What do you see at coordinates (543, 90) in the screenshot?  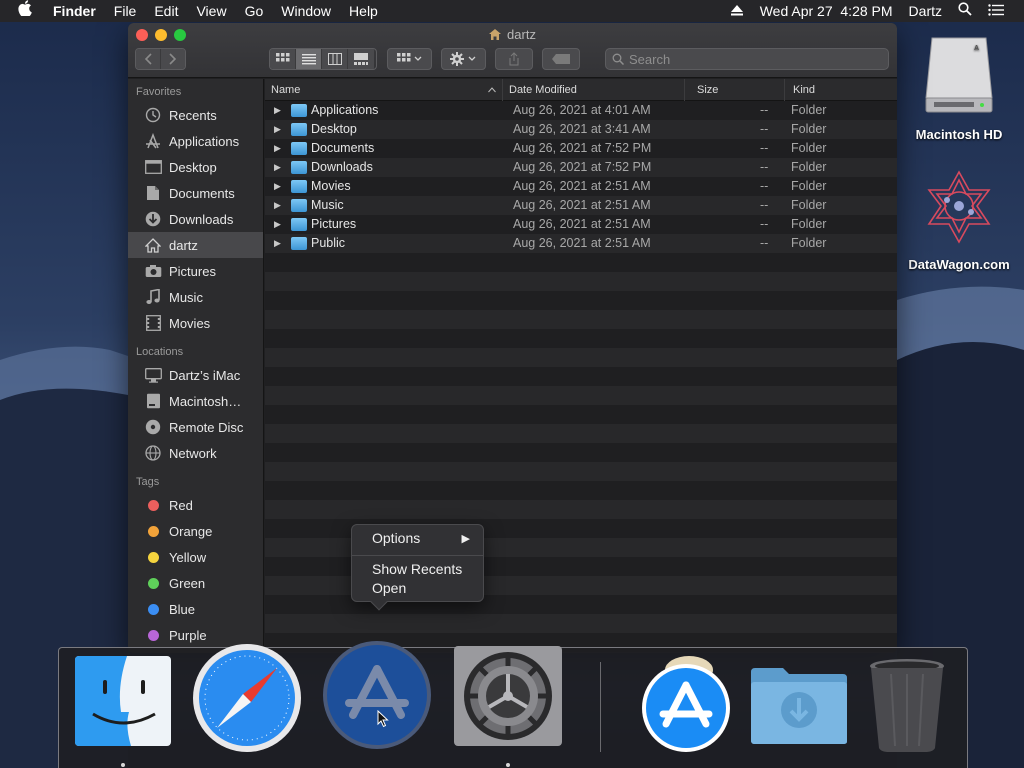 I see `column-header-date-label: Date Modified` at bounding box center [543, 90].